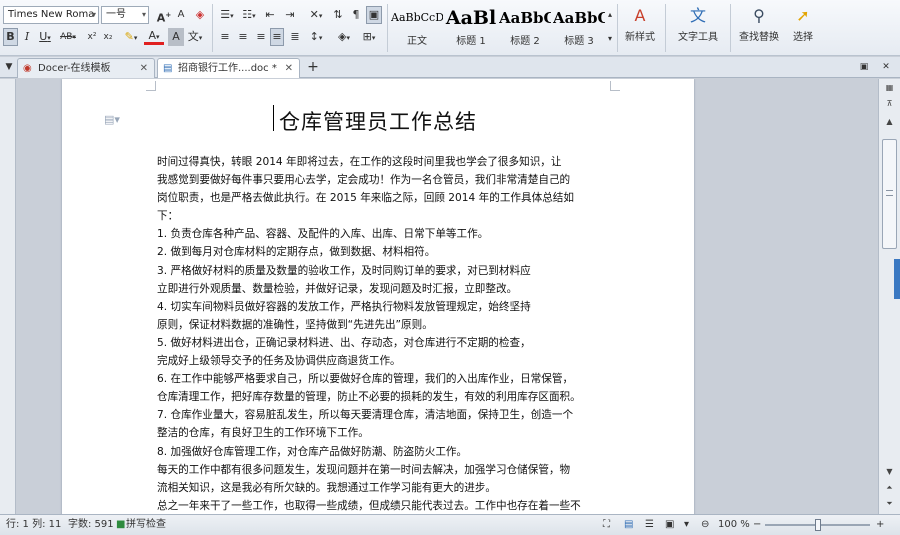 The image size is (900, 535). Describe the element at coordinates (290, 15) in the screenshot. I see `increase-indent-icon: ⇥` at that location.